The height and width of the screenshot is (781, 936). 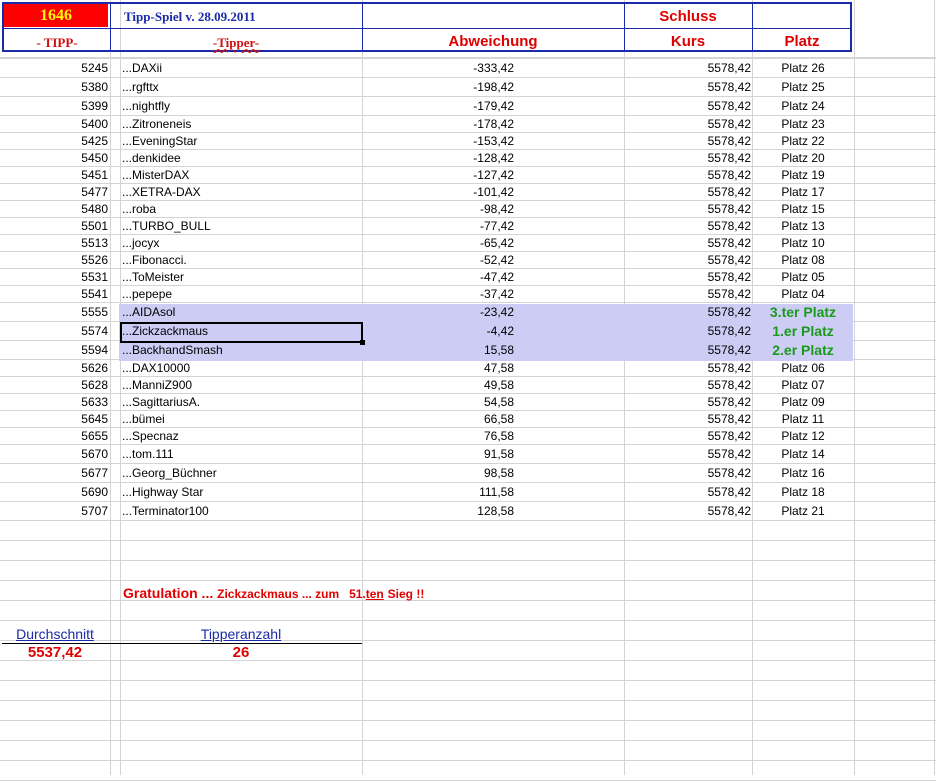 I want to click on tipper-cell: ...Highway Star, so click(x=241, y=492).